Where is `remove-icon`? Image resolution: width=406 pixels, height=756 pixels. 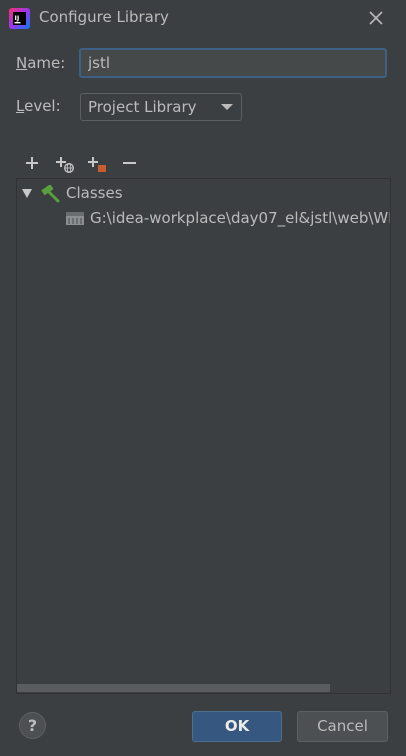
remove-icon is located at coordinates (130, 163).